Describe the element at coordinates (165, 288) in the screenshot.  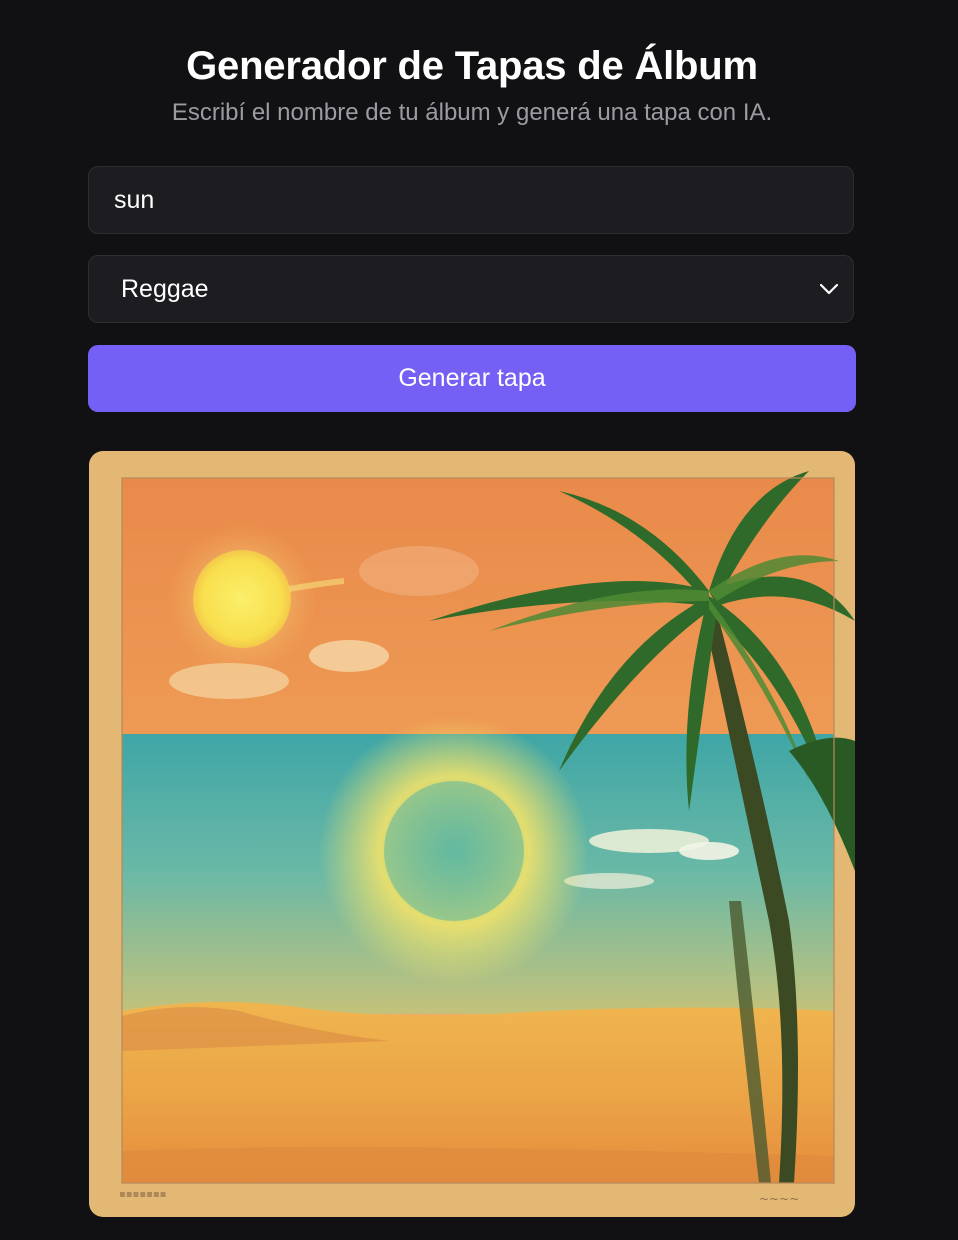
I see `genre-selected-value: Reggae` at that location.